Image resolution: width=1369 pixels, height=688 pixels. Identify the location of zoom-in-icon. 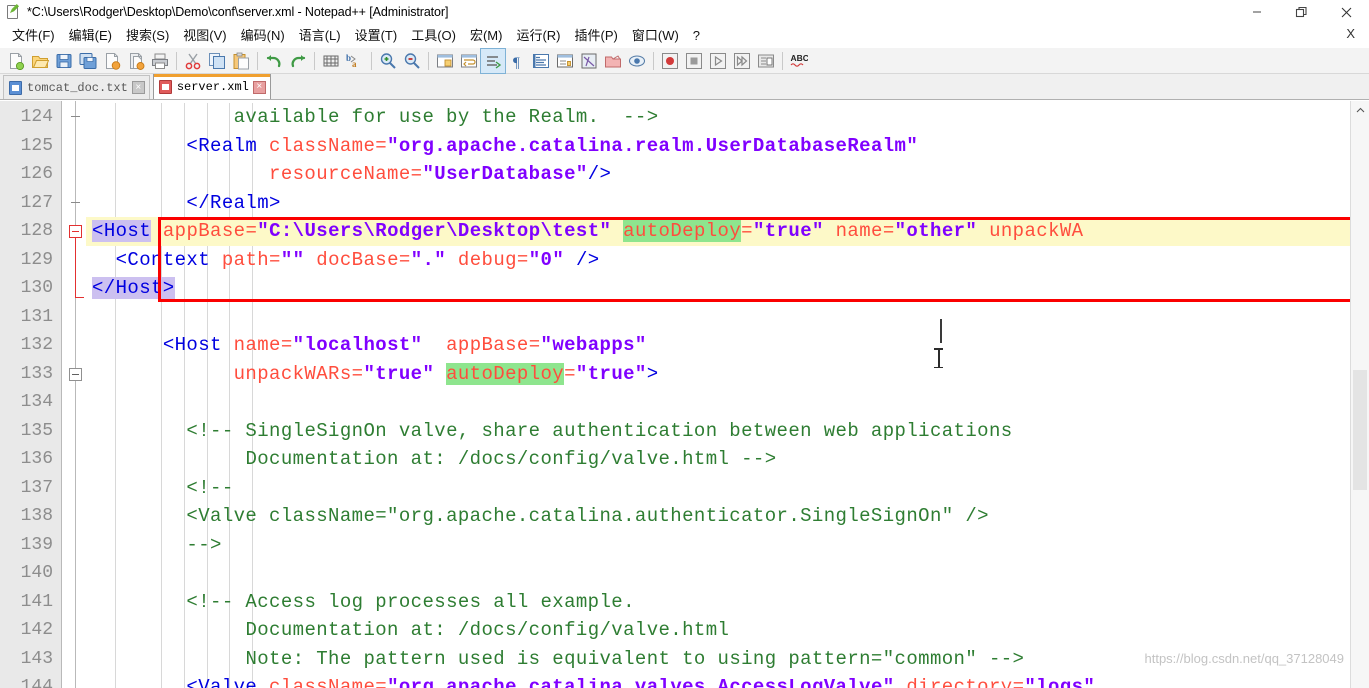
(388, 61).